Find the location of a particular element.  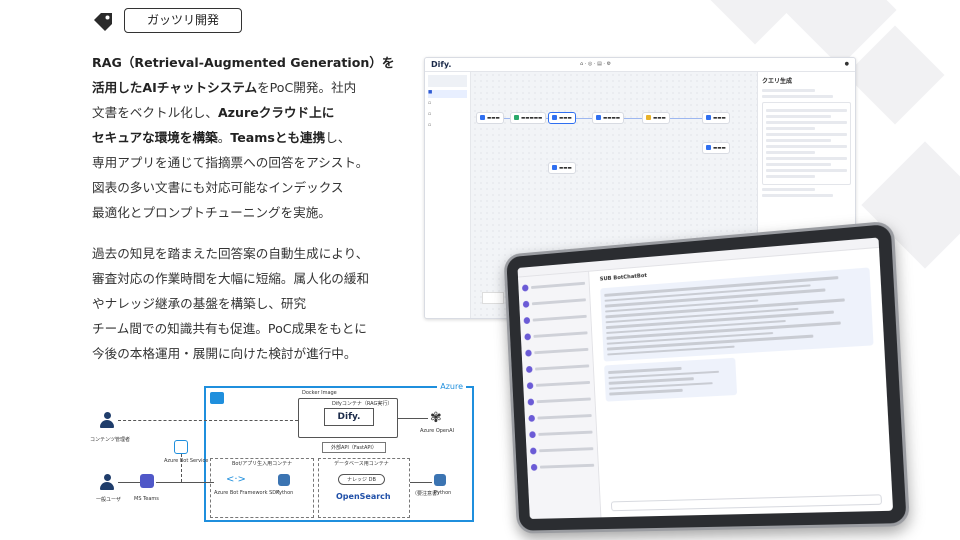

body-text: やナレッジ継承の基盤を構築し、研究 is located at coordinates (199, 303).